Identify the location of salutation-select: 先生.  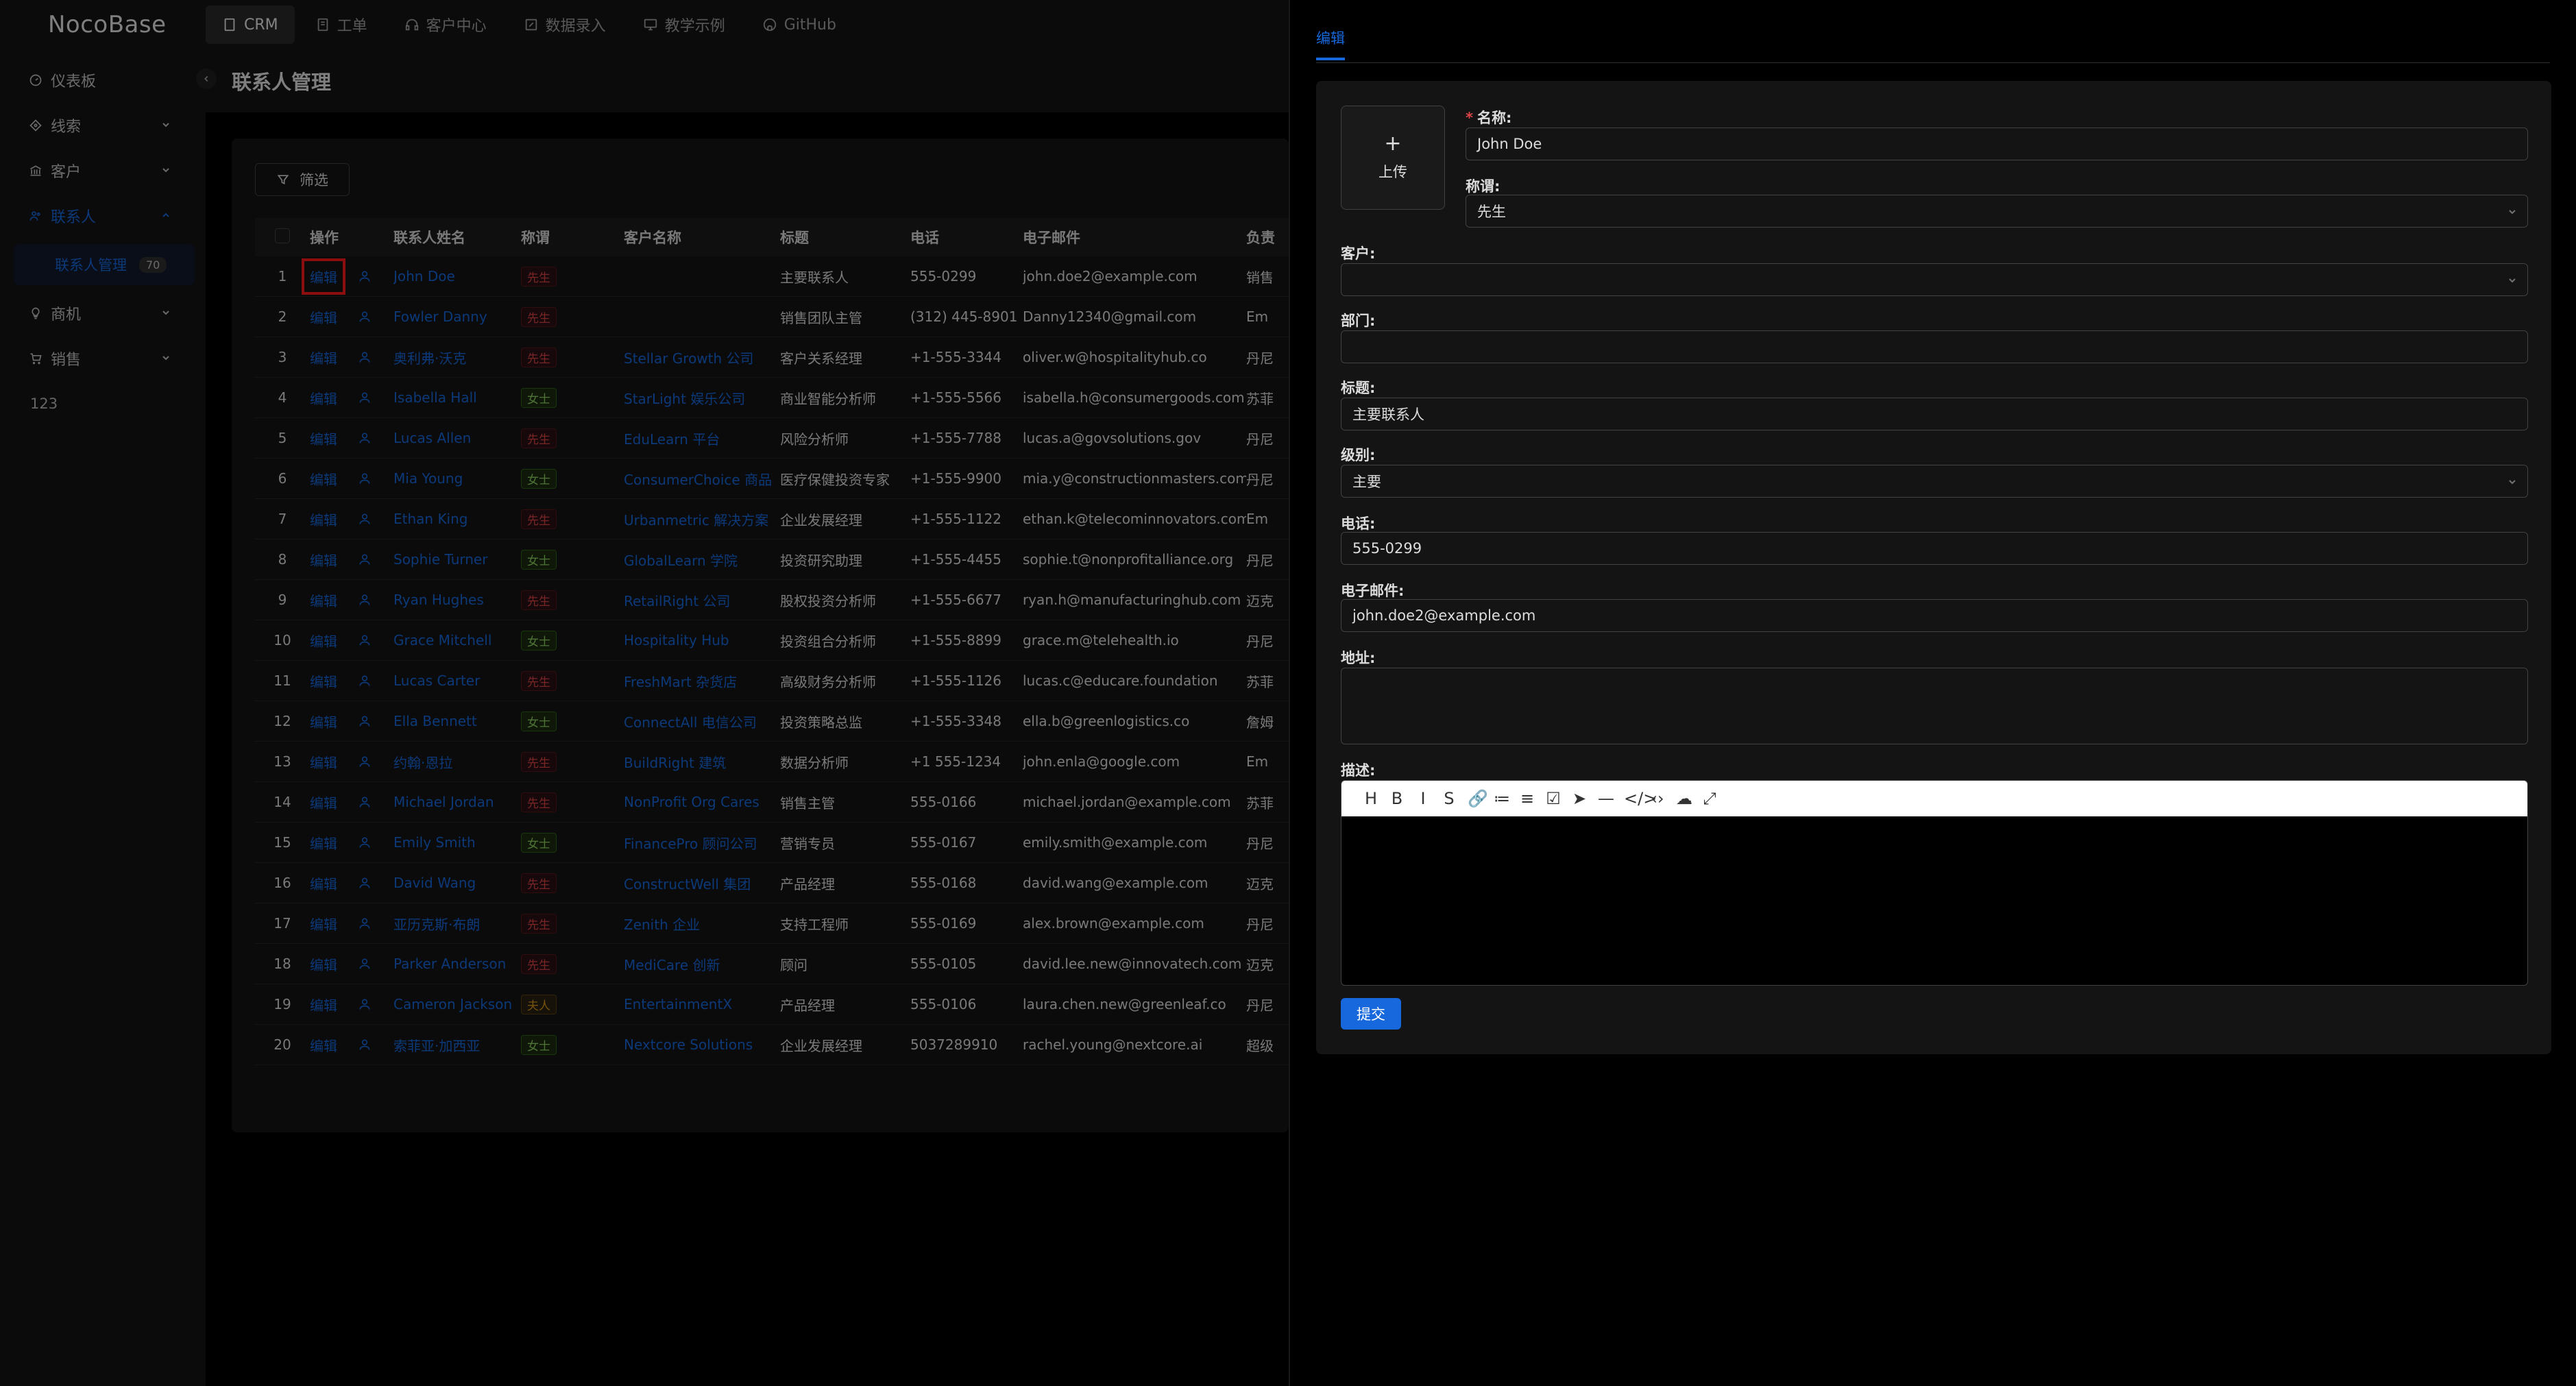
(1997, 211).